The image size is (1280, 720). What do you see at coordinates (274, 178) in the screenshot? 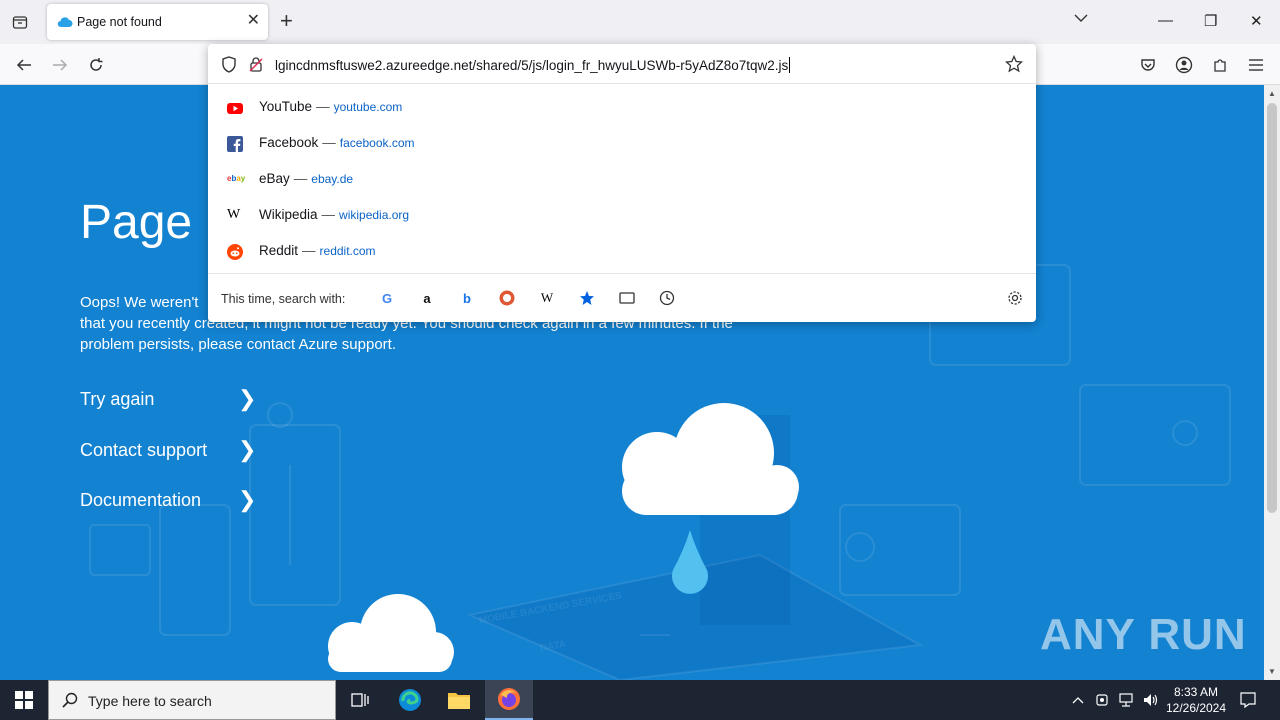
I see `suggestion-title: eBay` at bounding box center [274, 178].